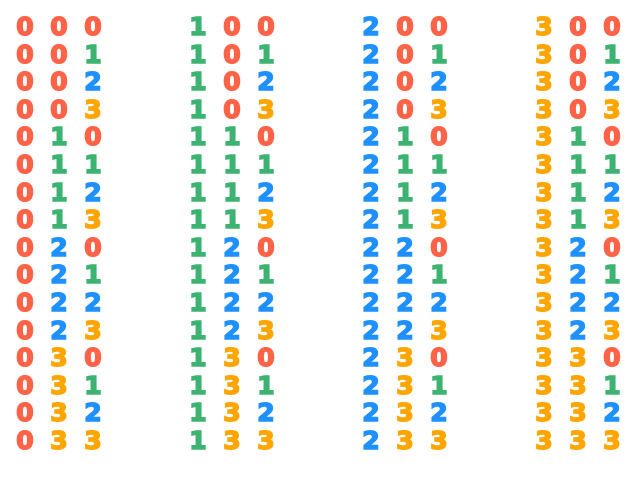 This screenshot has height=480, width=640. What do you see at coordinates (60, 54) in the screenshot?
I see `number-triple: 001` at bounding box center [60, 54].